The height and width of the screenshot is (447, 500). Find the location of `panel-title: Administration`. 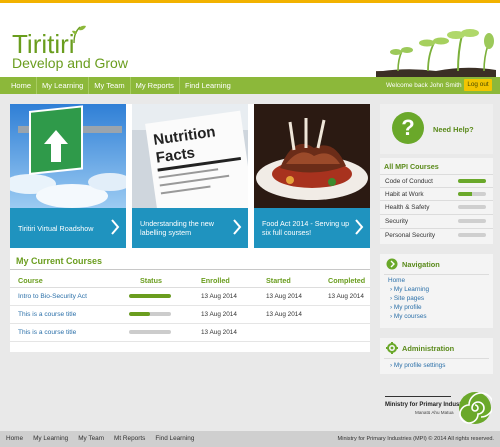

panel-title: Administration is located at coordinates (428, 348).